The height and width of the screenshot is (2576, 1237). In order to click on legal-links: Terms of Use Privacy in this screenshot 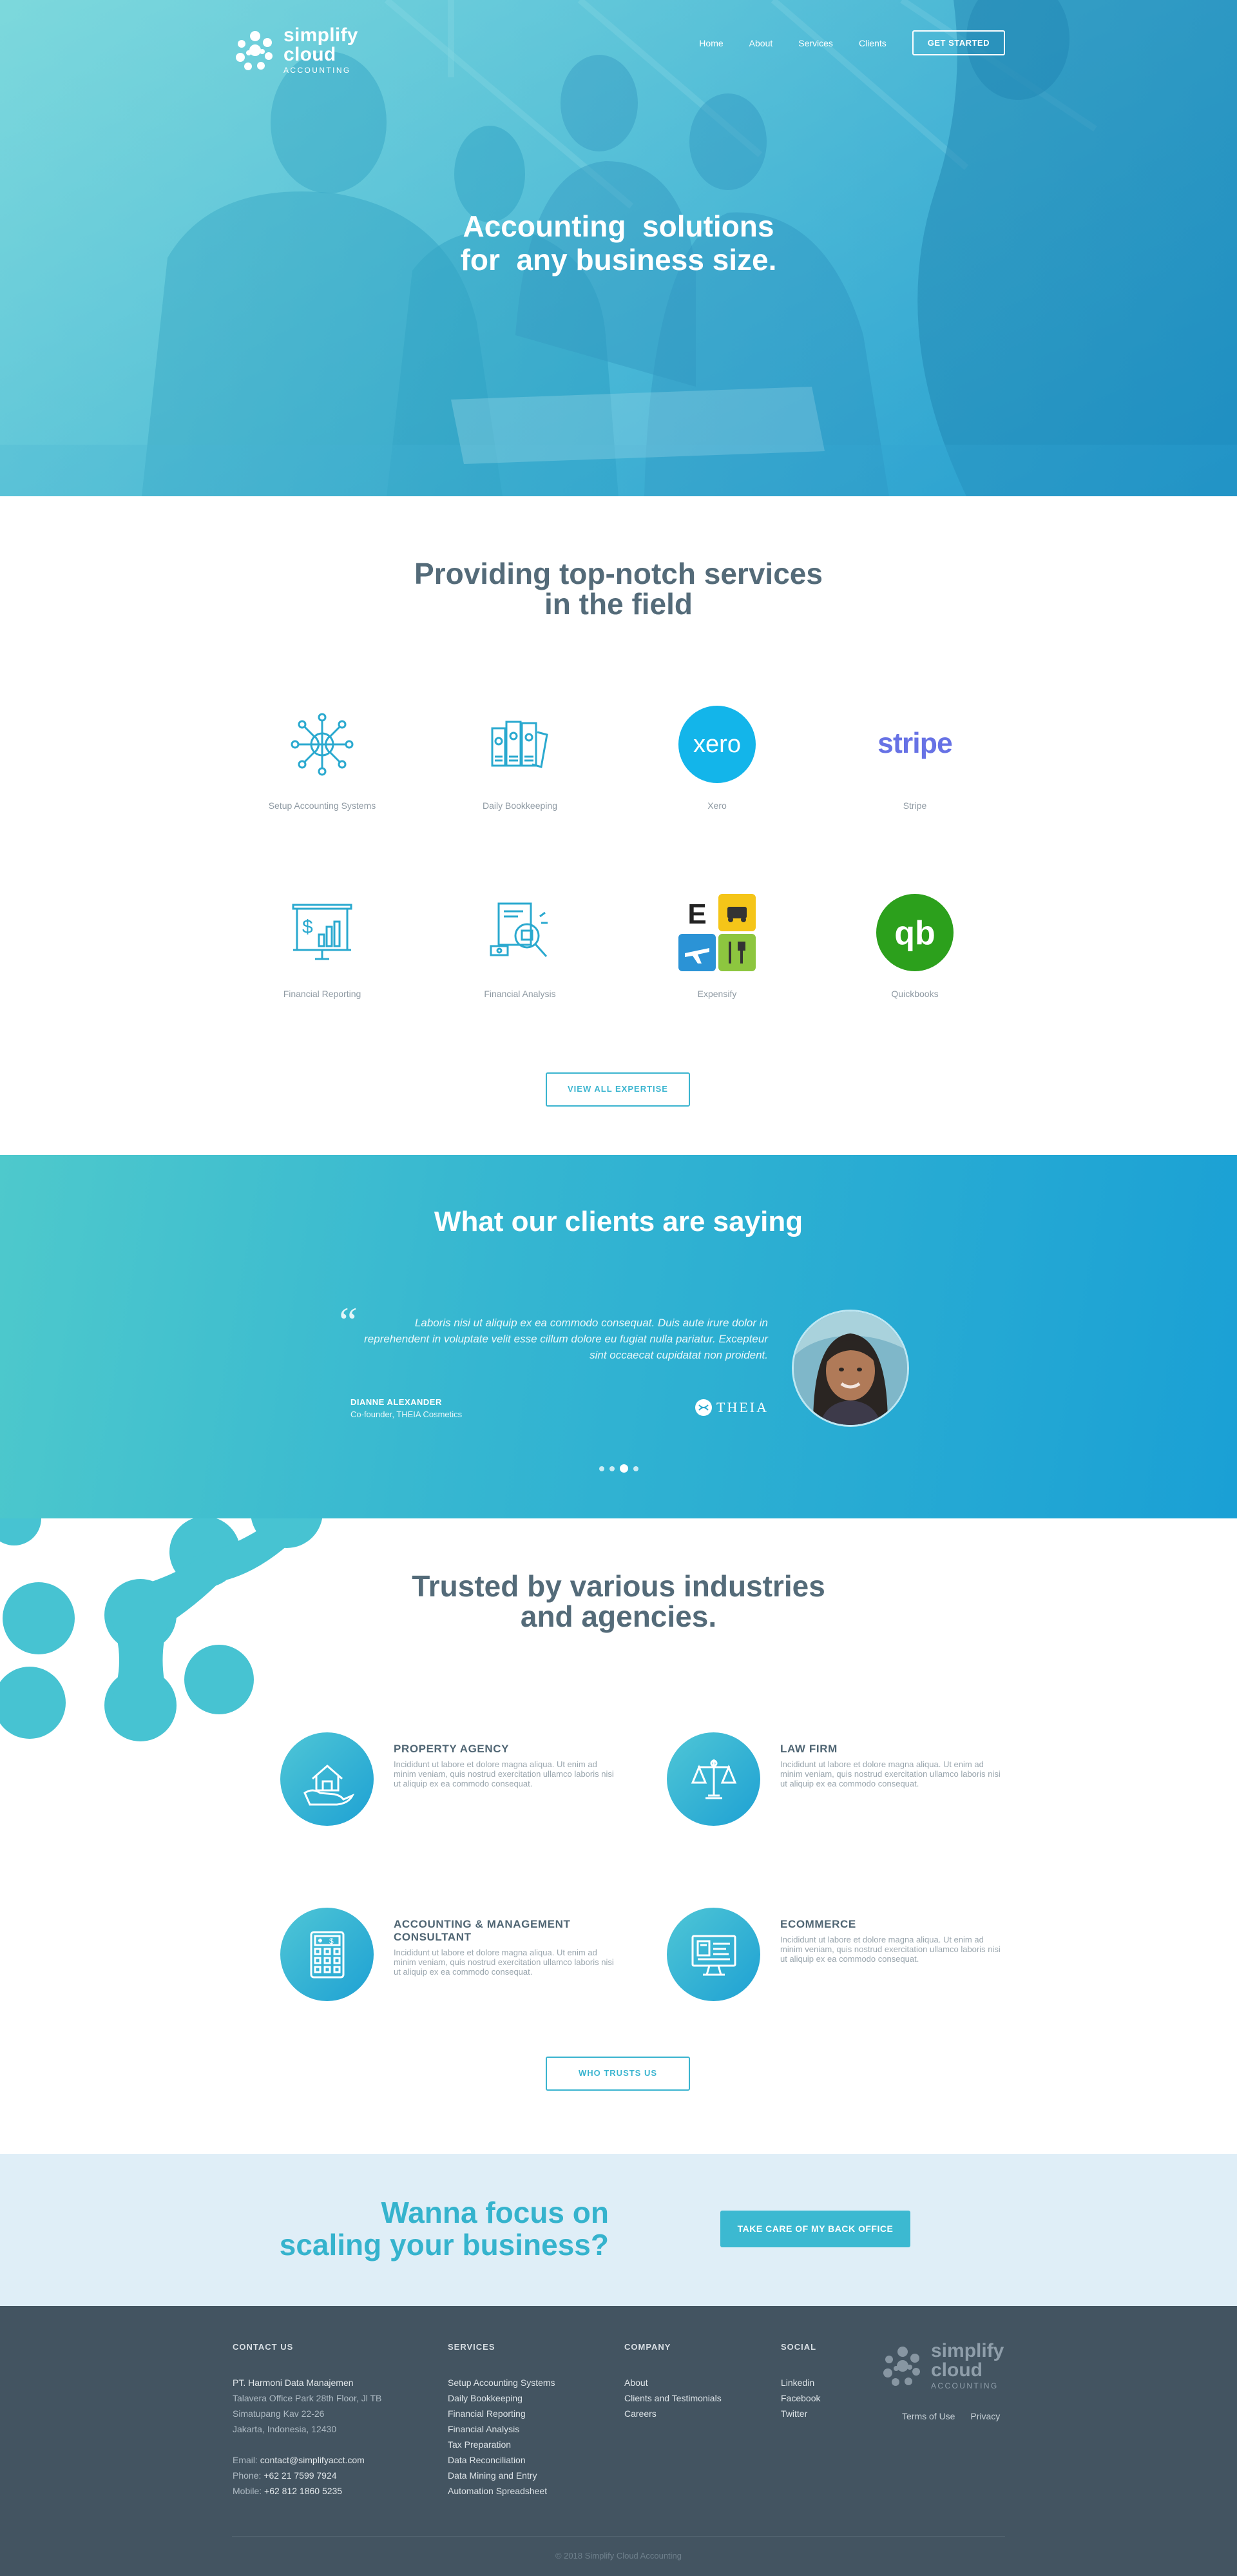, I will do `click(957, 2416)`.